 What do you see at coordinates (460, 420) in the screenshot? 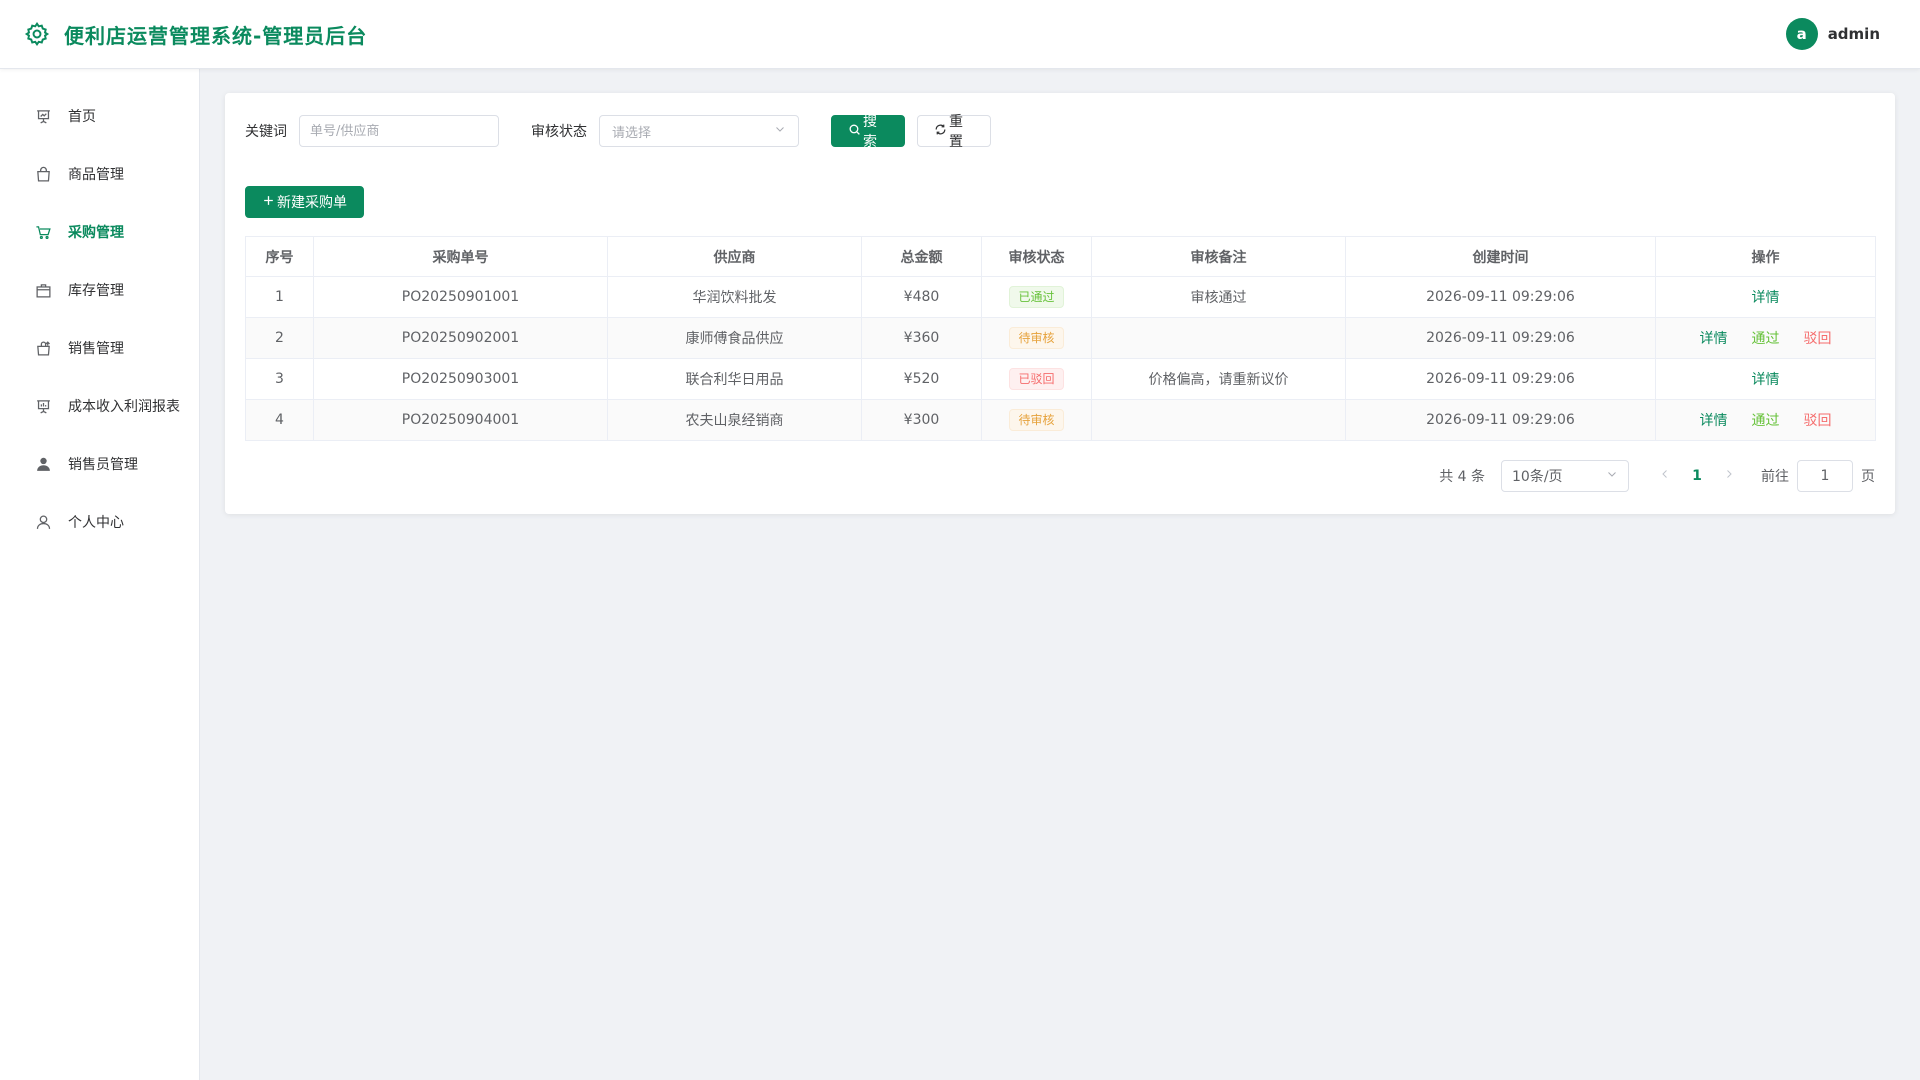
I see `order-number: PO20250904001` at bounding box center [460, 420].